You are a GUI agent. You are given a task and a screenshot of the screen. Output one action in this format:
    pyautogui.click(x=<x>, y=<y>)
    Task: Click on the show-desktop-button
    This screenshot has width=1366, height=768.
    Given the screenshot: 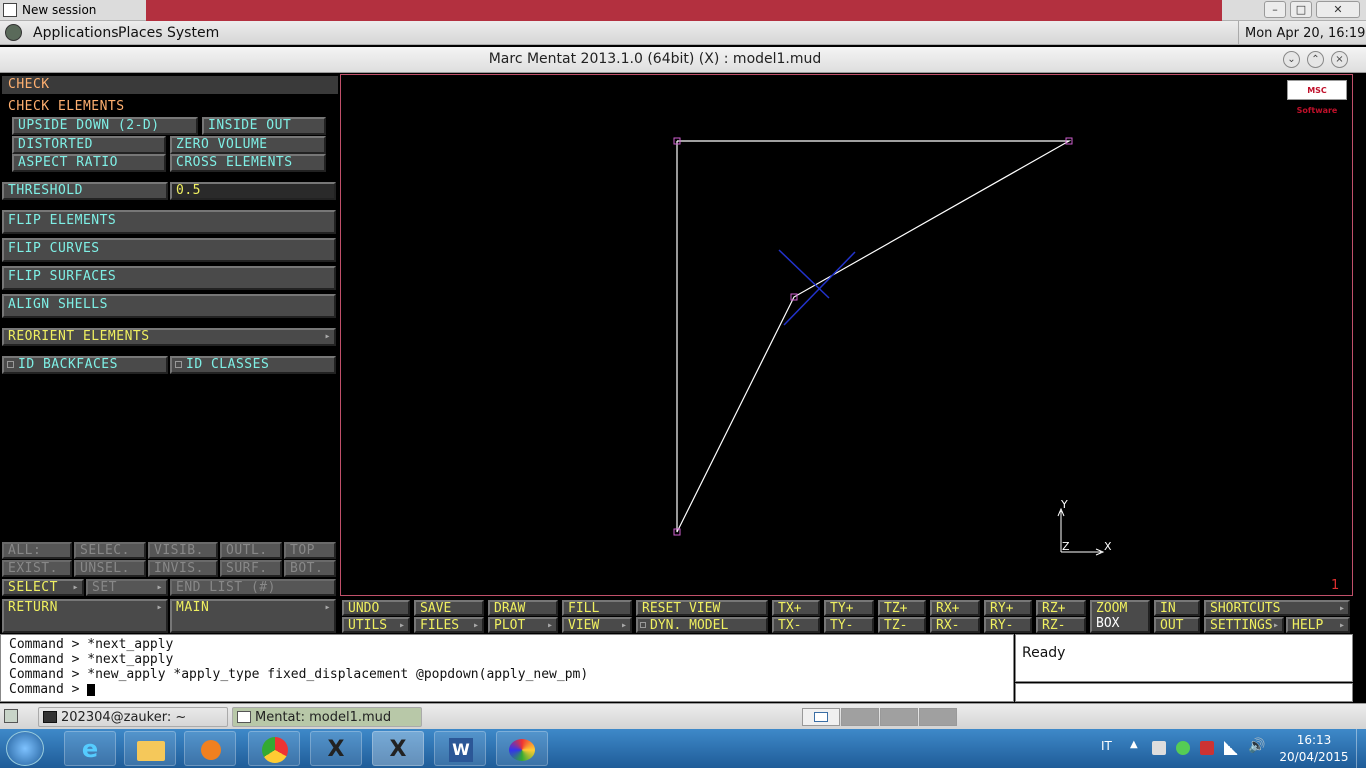 What is the action you would take?
    pyautogui.click(x=1361, y=748)
    